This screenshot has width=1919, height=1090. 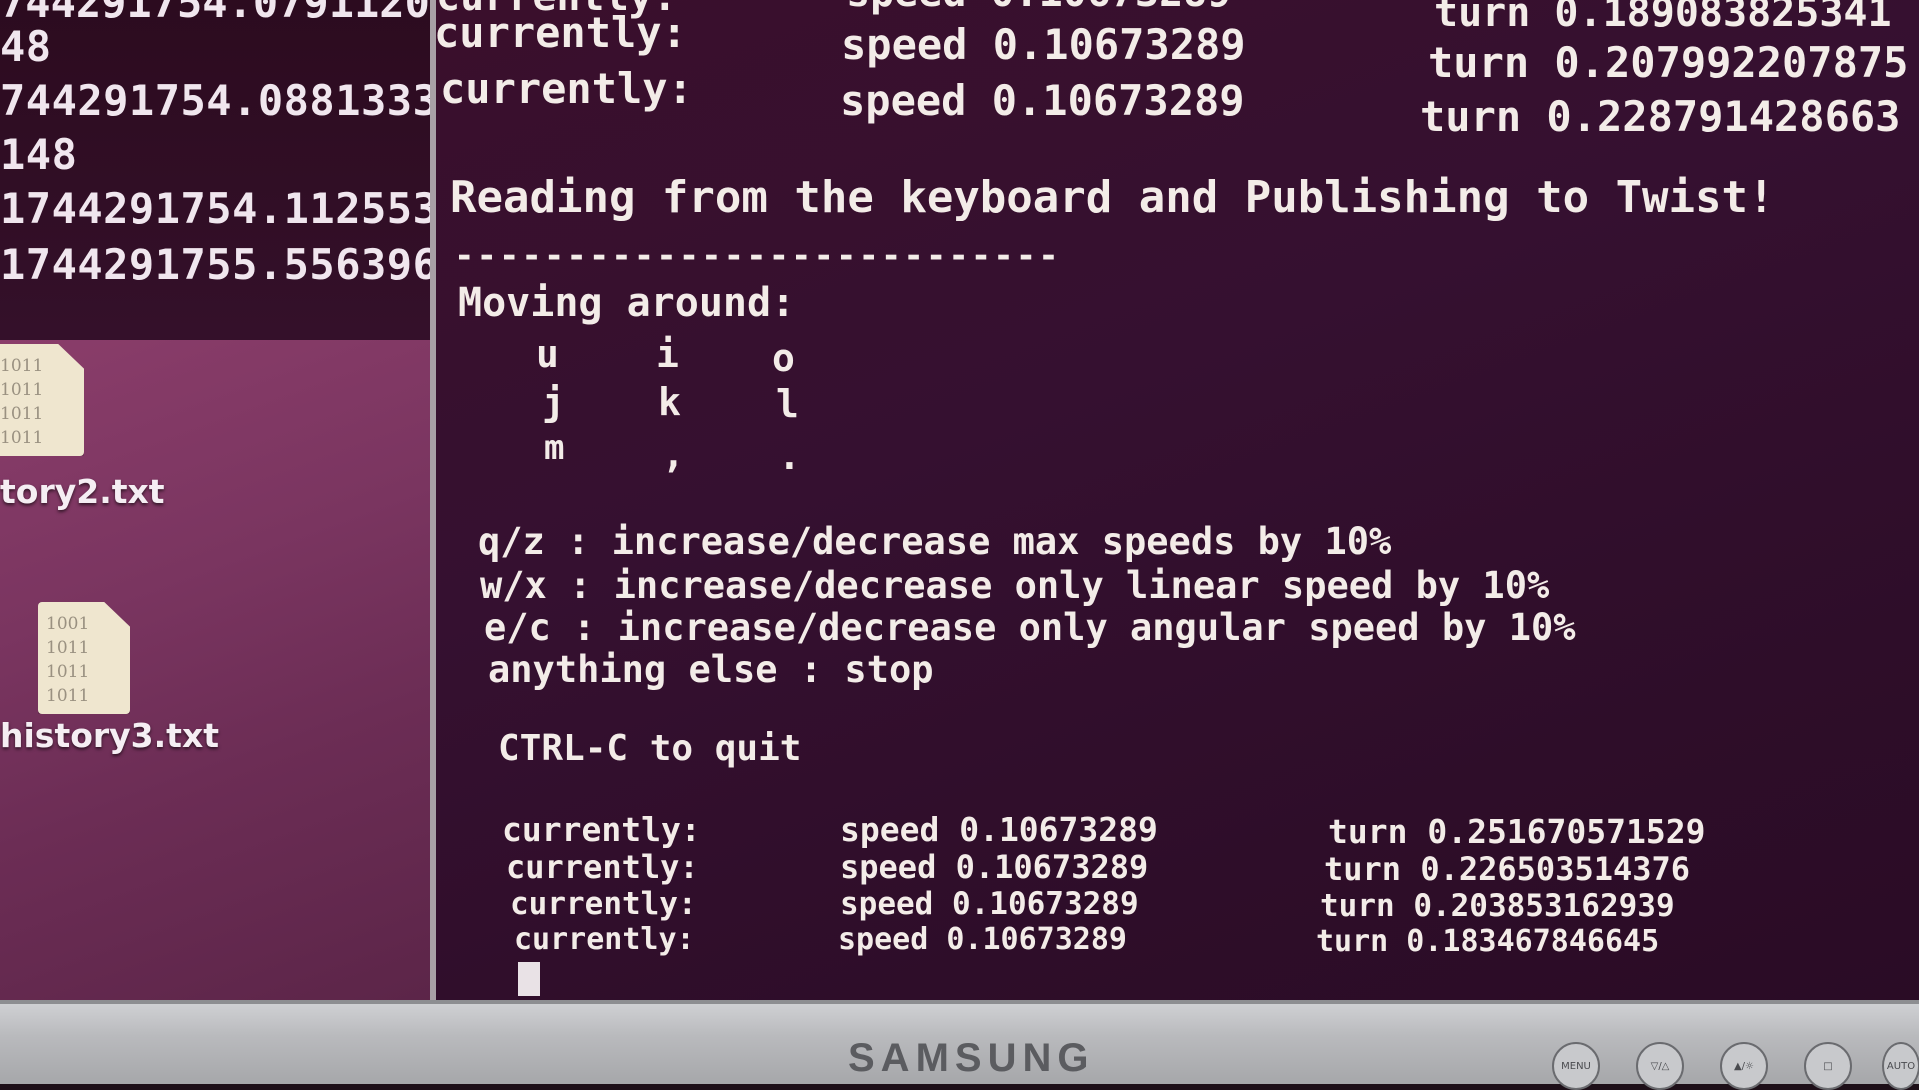 I want to click on text-file-icon: 1011 1011 1011 1011, so click(x=42, y=400).